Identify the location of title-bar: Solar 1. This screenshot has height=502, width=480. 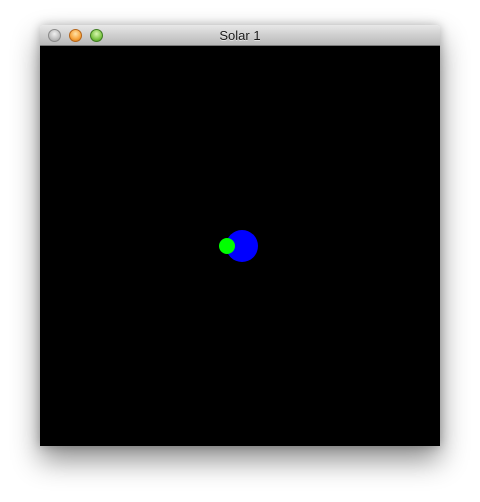
(240, 35).